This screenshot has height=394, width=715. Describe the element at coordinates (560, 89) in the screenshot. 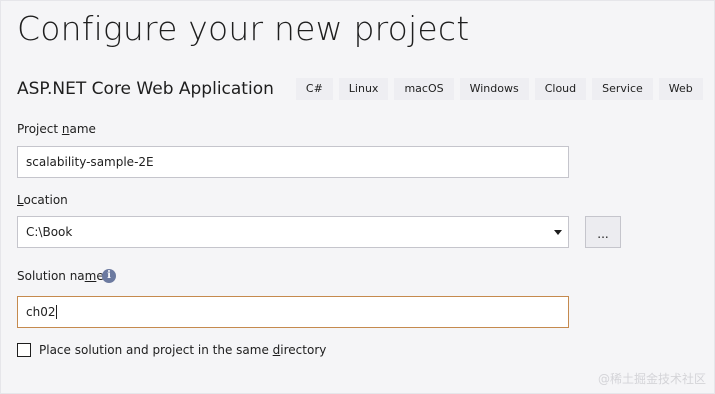

I see `tag-cloud: Cloud` at that location.